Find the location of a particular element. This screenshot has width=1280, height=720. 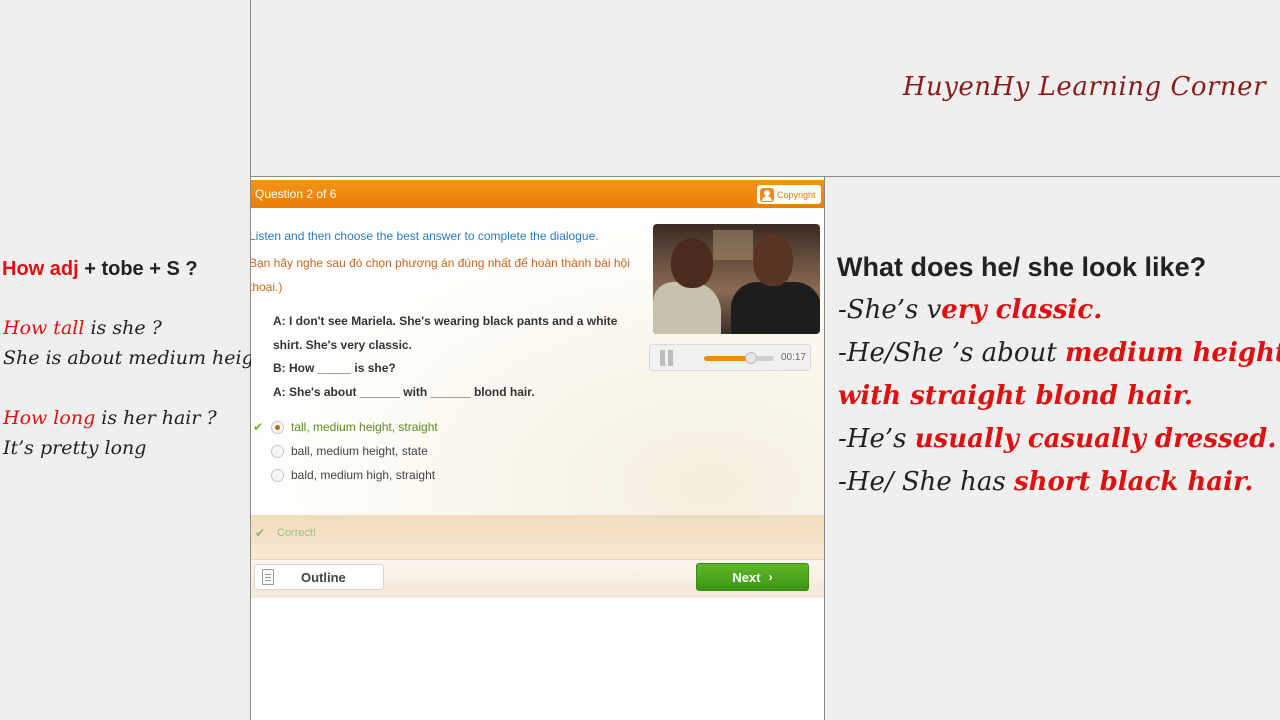

note-answer-height: She is about medium height is located at coordinates (138, 358).